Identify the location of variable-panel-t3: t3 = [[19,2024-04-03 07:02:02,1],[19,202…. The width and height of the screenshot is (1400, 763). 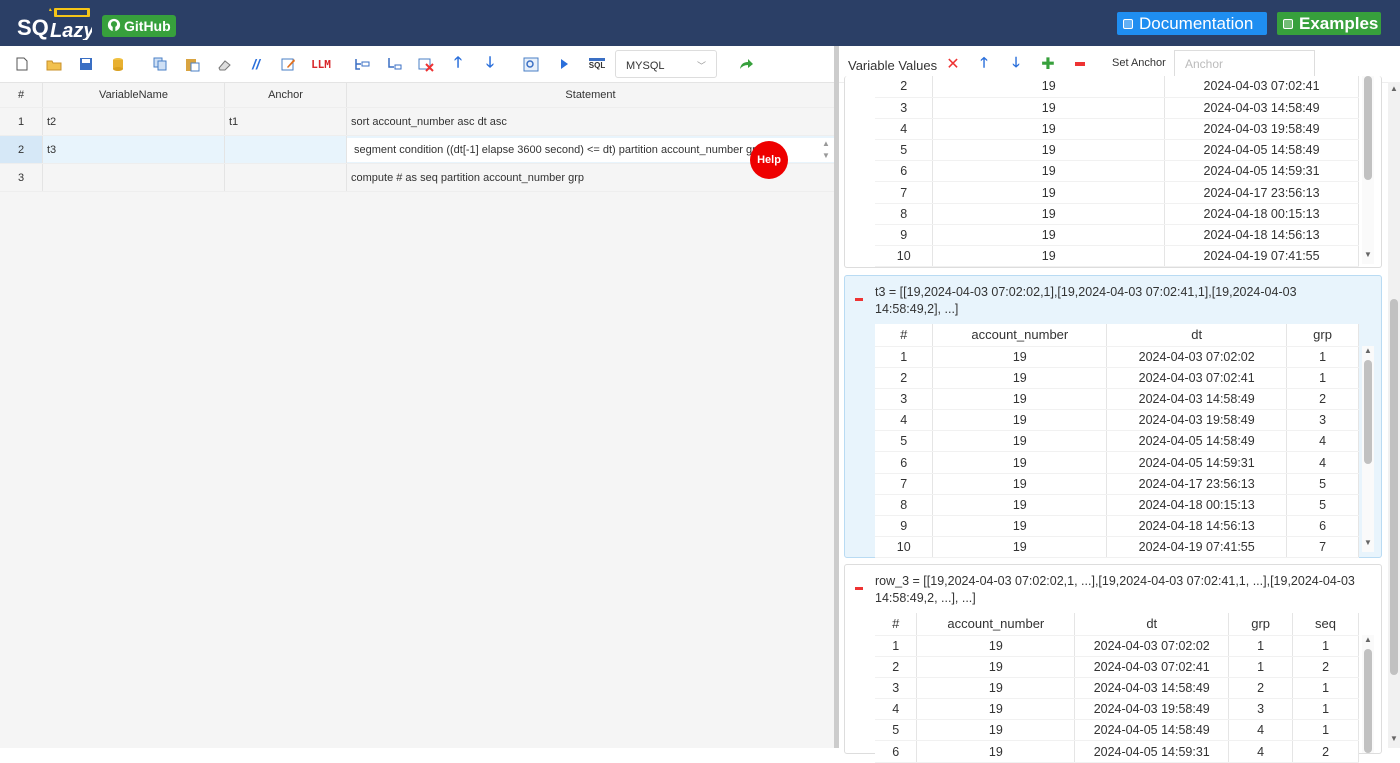
(1113, 417).